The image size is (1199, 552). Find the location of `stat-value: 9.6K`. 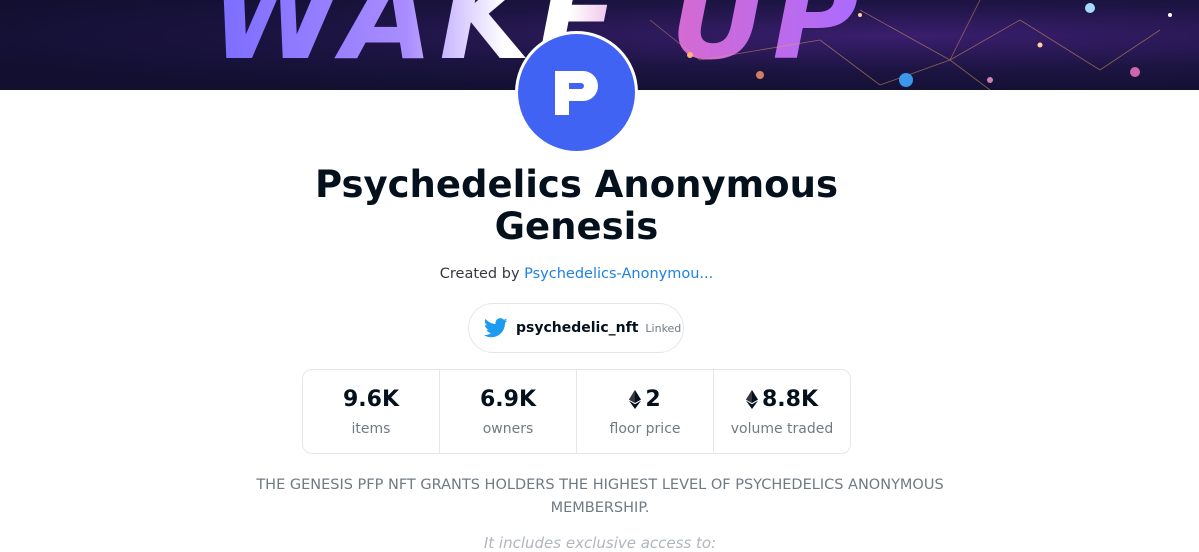

stat-value: 9.6K is located at coordinates (371, 399).